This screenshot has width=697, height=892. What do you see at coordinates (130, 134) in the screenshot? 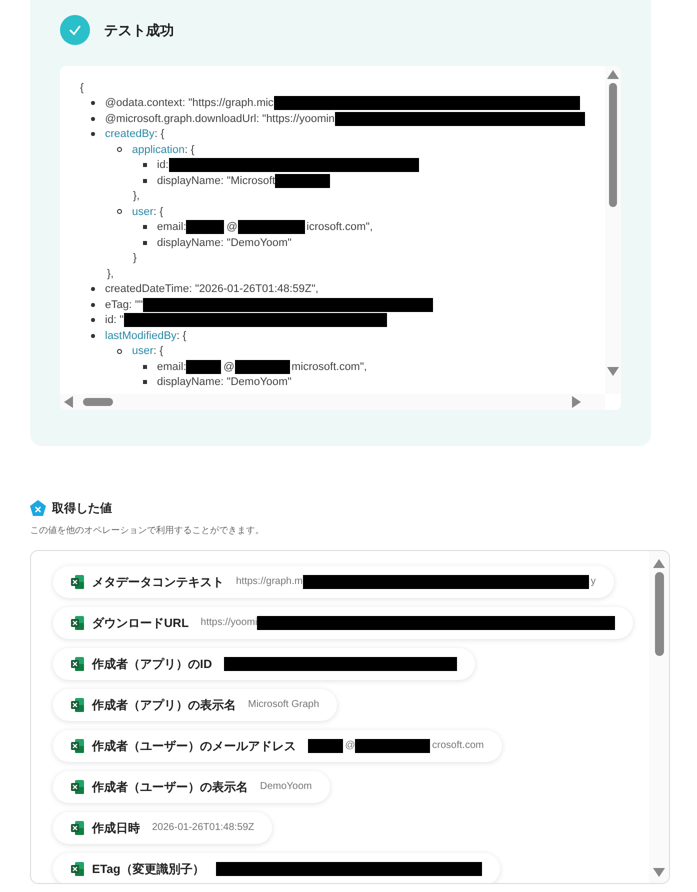
I see `object-key: createdBy` at bounding box center [130, 134].